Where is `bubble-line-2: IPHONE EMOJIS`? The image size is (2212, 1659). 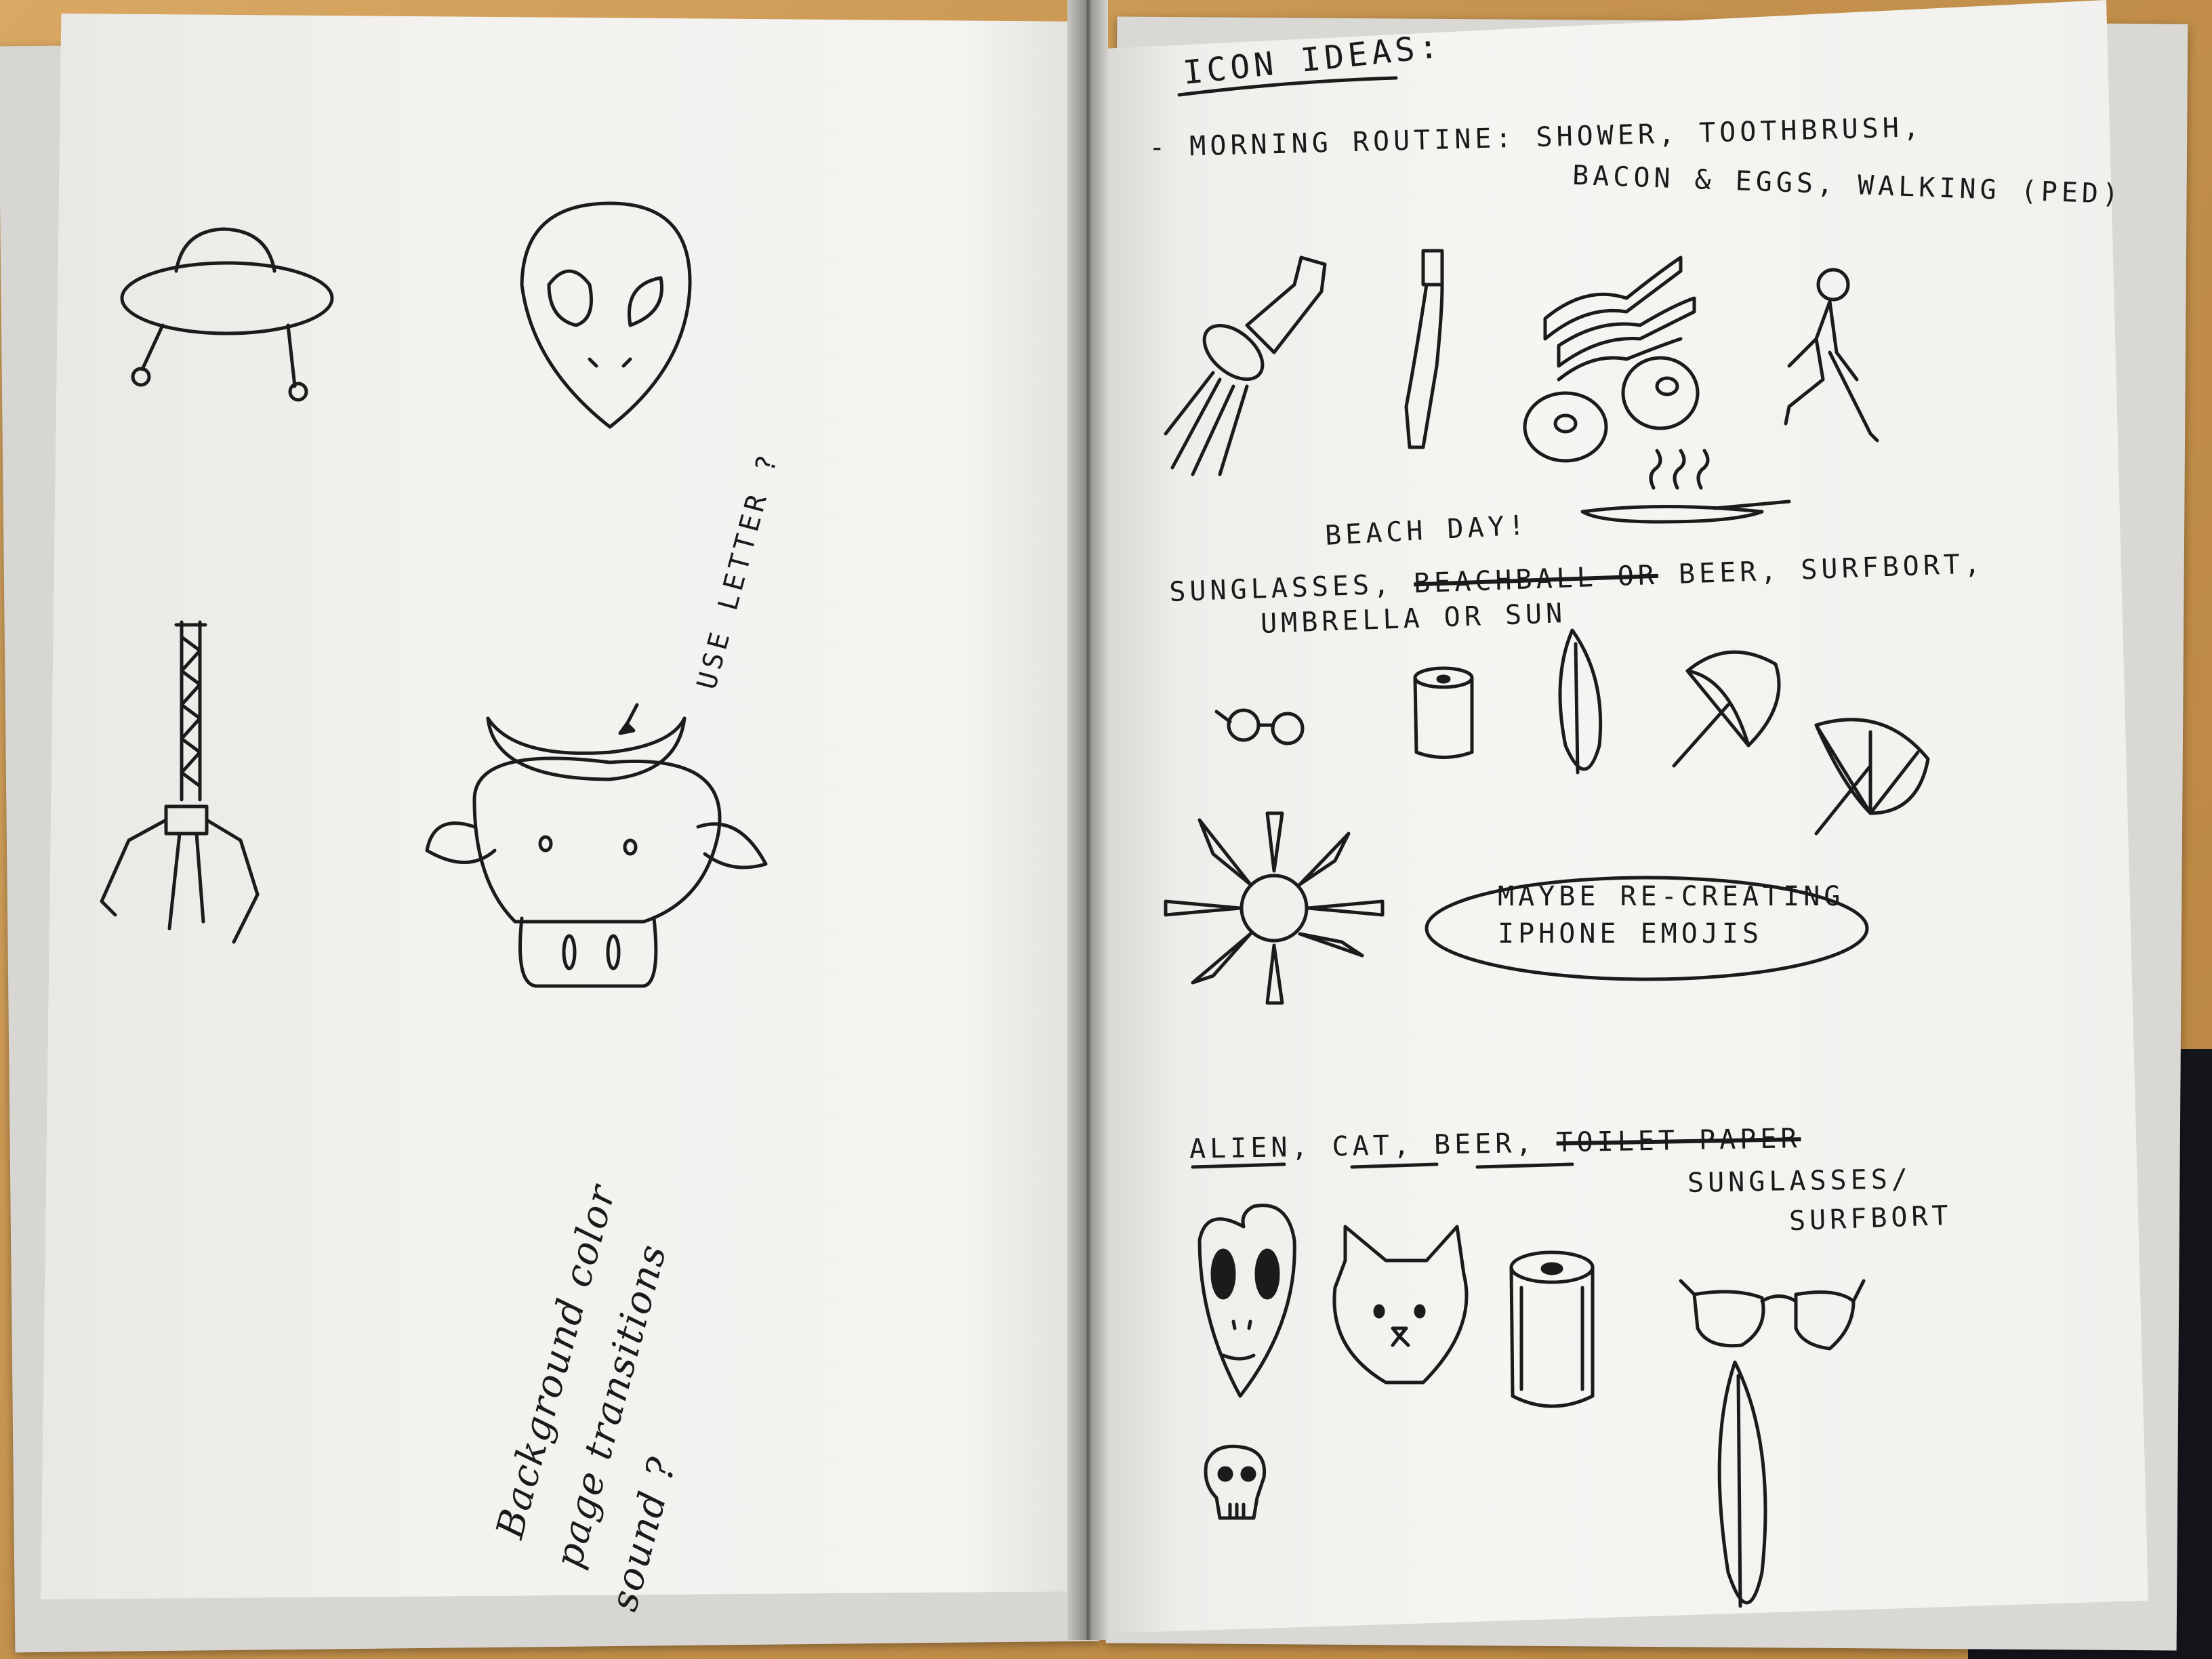
bubble-line-2: IPHONE EMOJIS is located at coordinates (1631, 934).